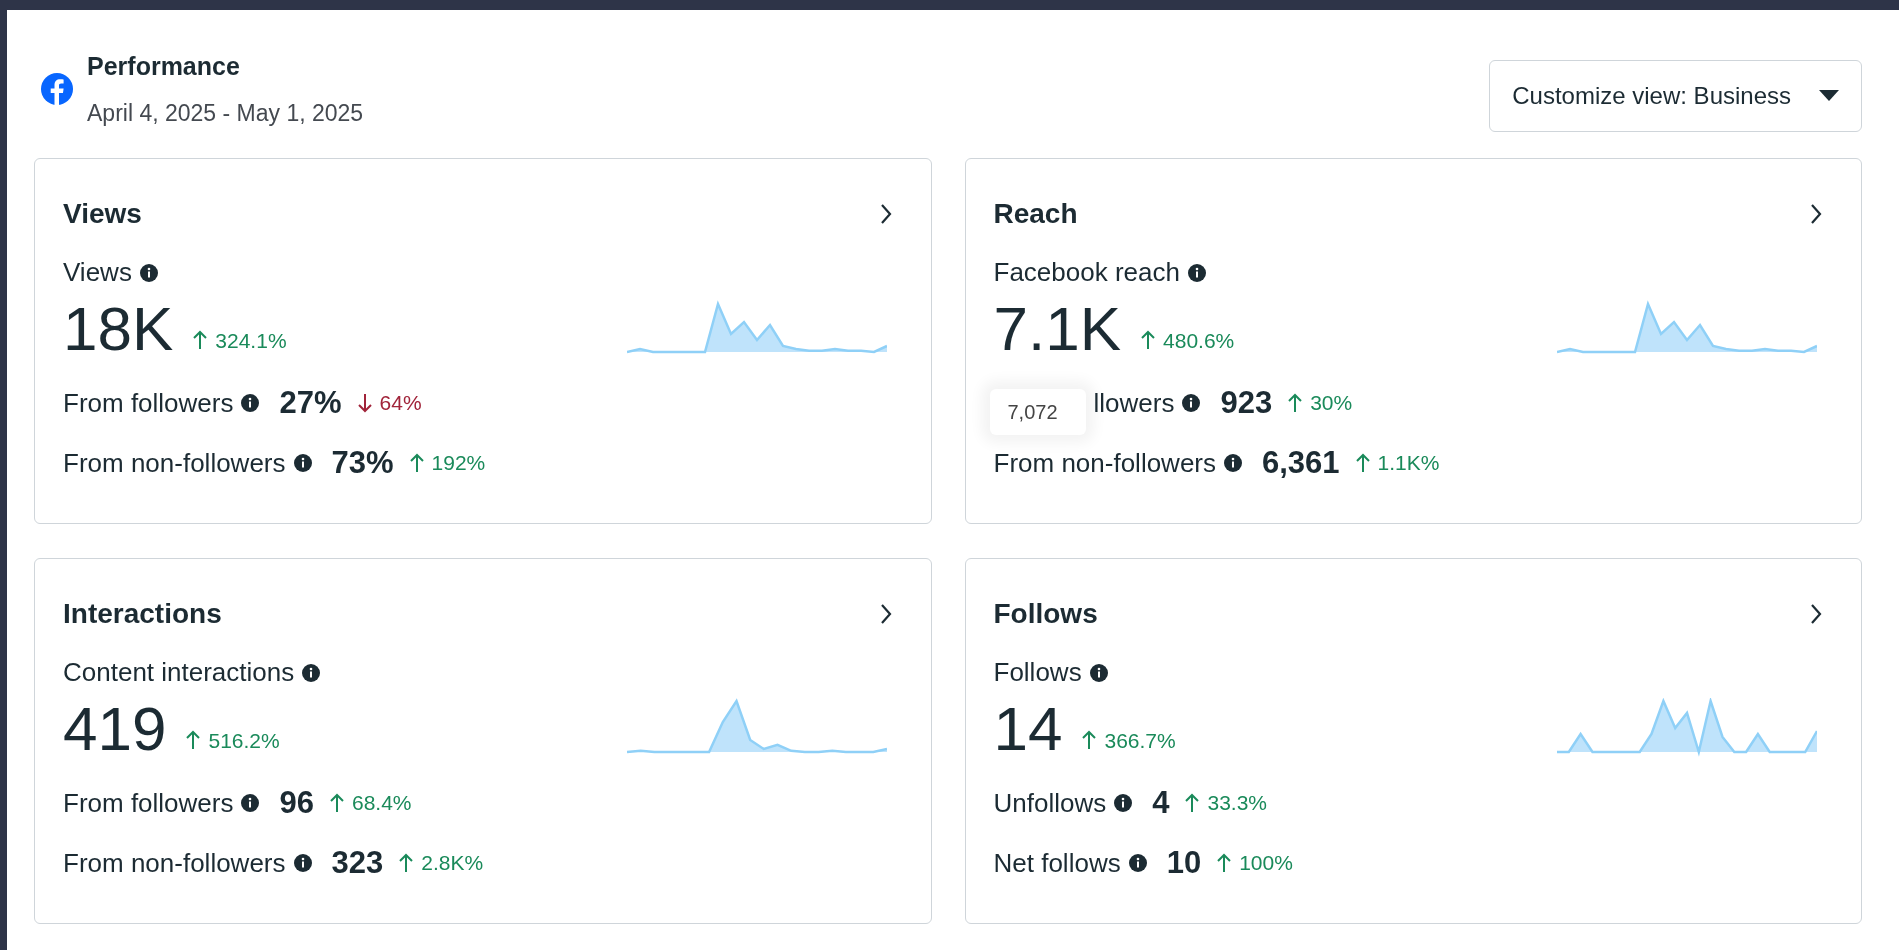 The width and height of the screenshot is (1899, 950). I want to click on change-percent: 480.6%, so click(1199, 340).